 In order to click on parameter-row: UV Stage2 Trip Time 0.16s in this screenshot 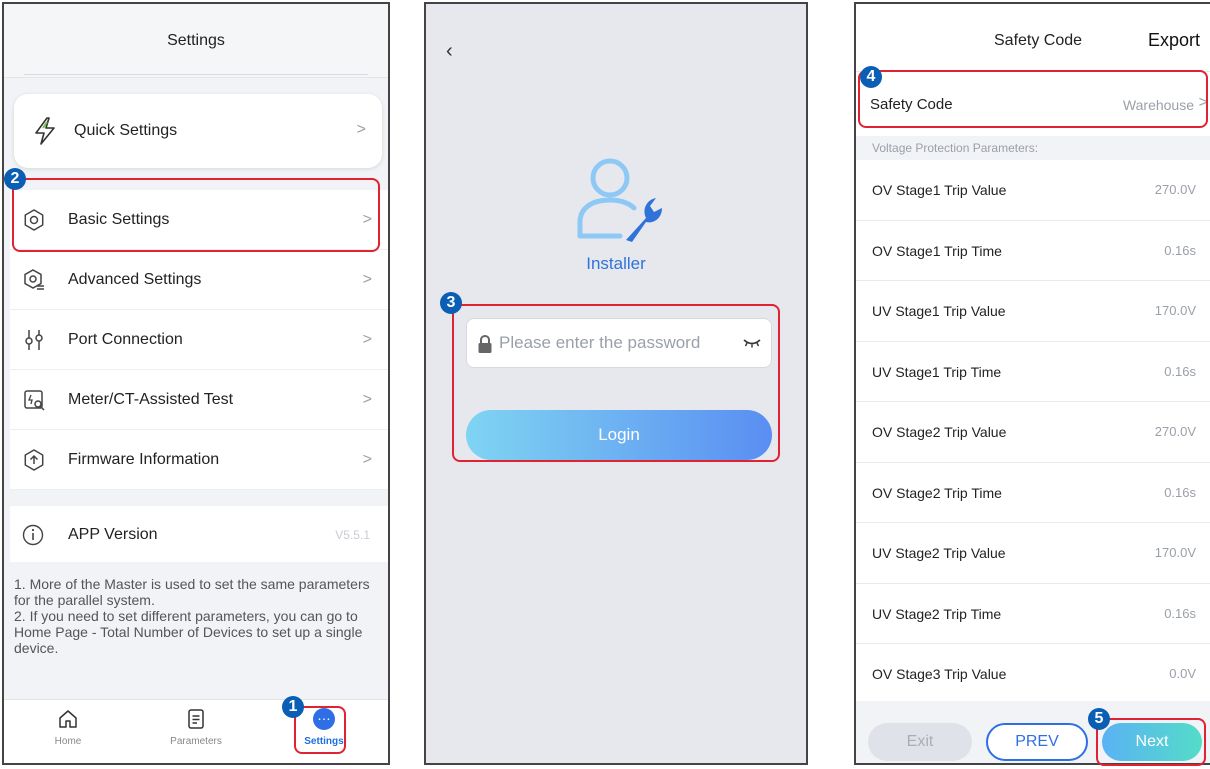, I will do `click(1033, 613)`.